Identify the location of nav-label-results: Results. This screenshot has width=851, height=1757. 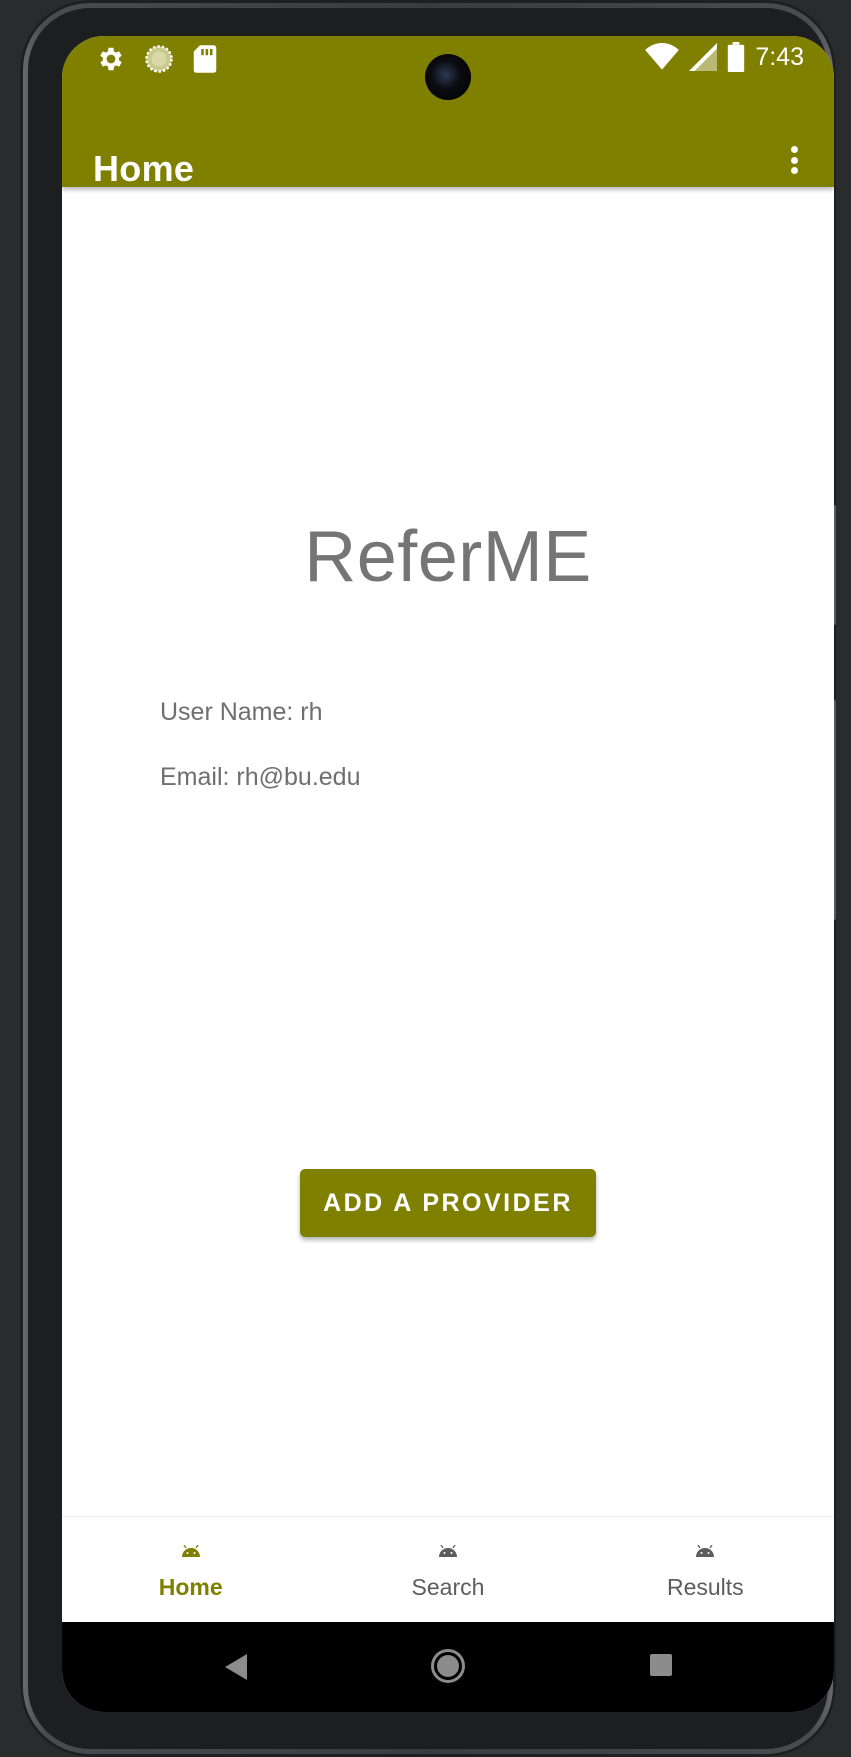
(705, 1587).